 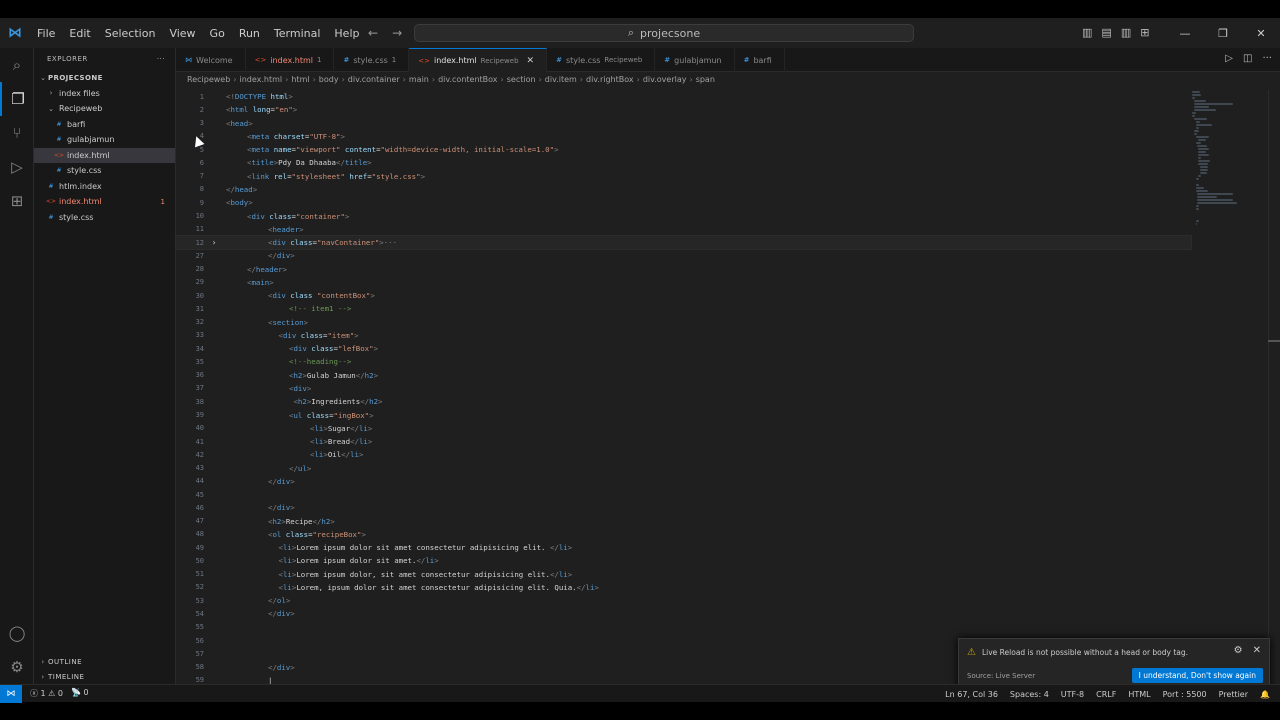 What do you see at coordinates (521, 79) in the screenshot?
I see `breadcrumb-item: section` at bounding box center [521, 79].